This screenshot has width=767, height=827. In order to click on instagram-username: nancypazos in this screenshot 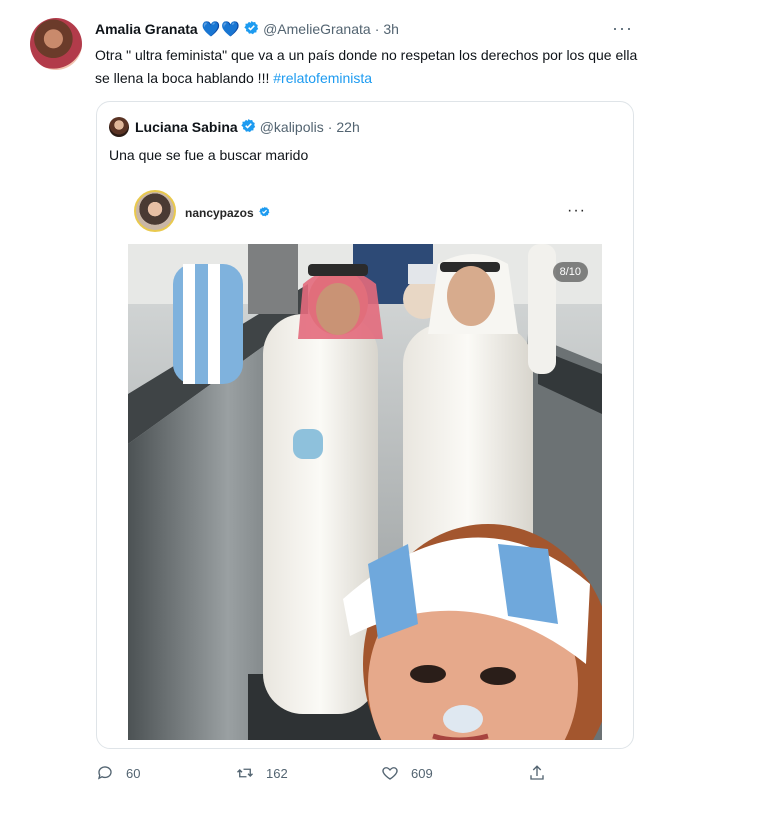, I will do `click(227, 213)`.